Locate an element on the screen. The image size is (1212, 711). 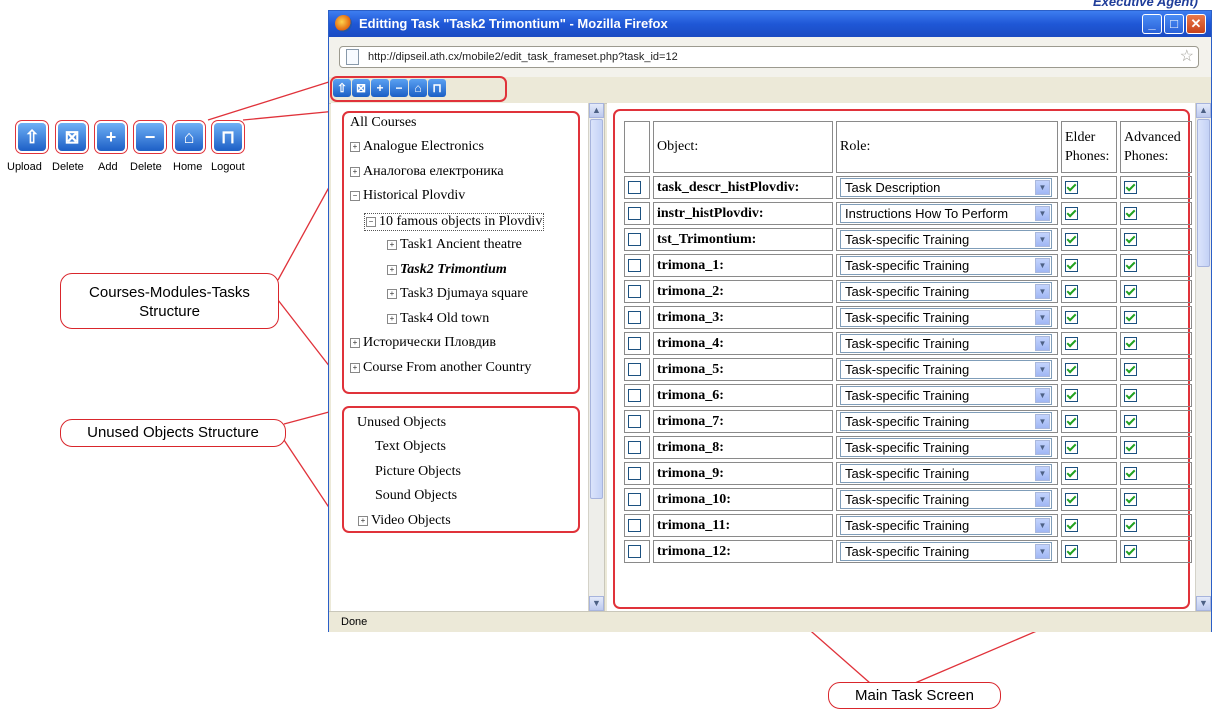
role-select: Task Description ▼ is located at coordinates (946, 187).